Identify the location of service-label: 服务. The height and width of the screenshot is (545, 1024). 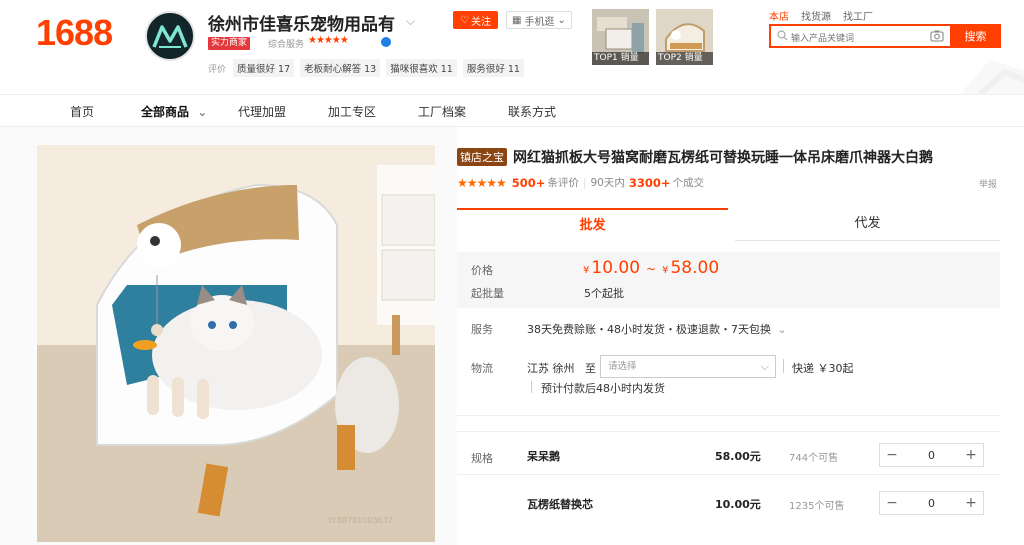
(482, 329).